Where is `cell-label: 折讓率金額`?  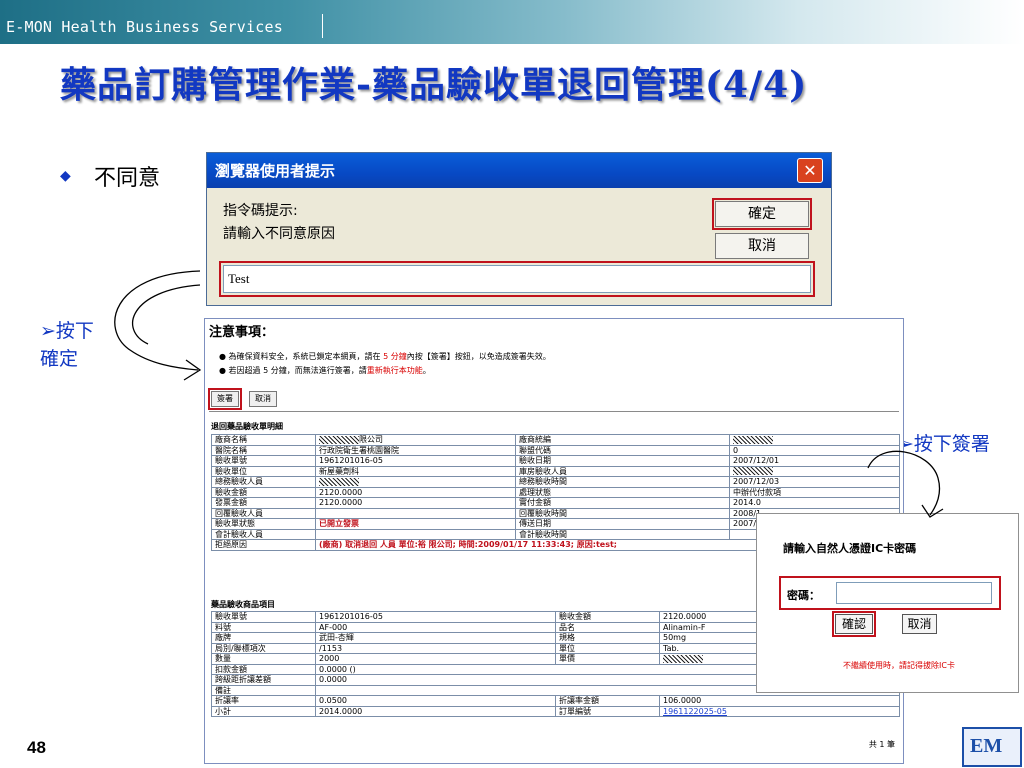 cell-label: 折讓率金額 is located at coordinates (607, 701).